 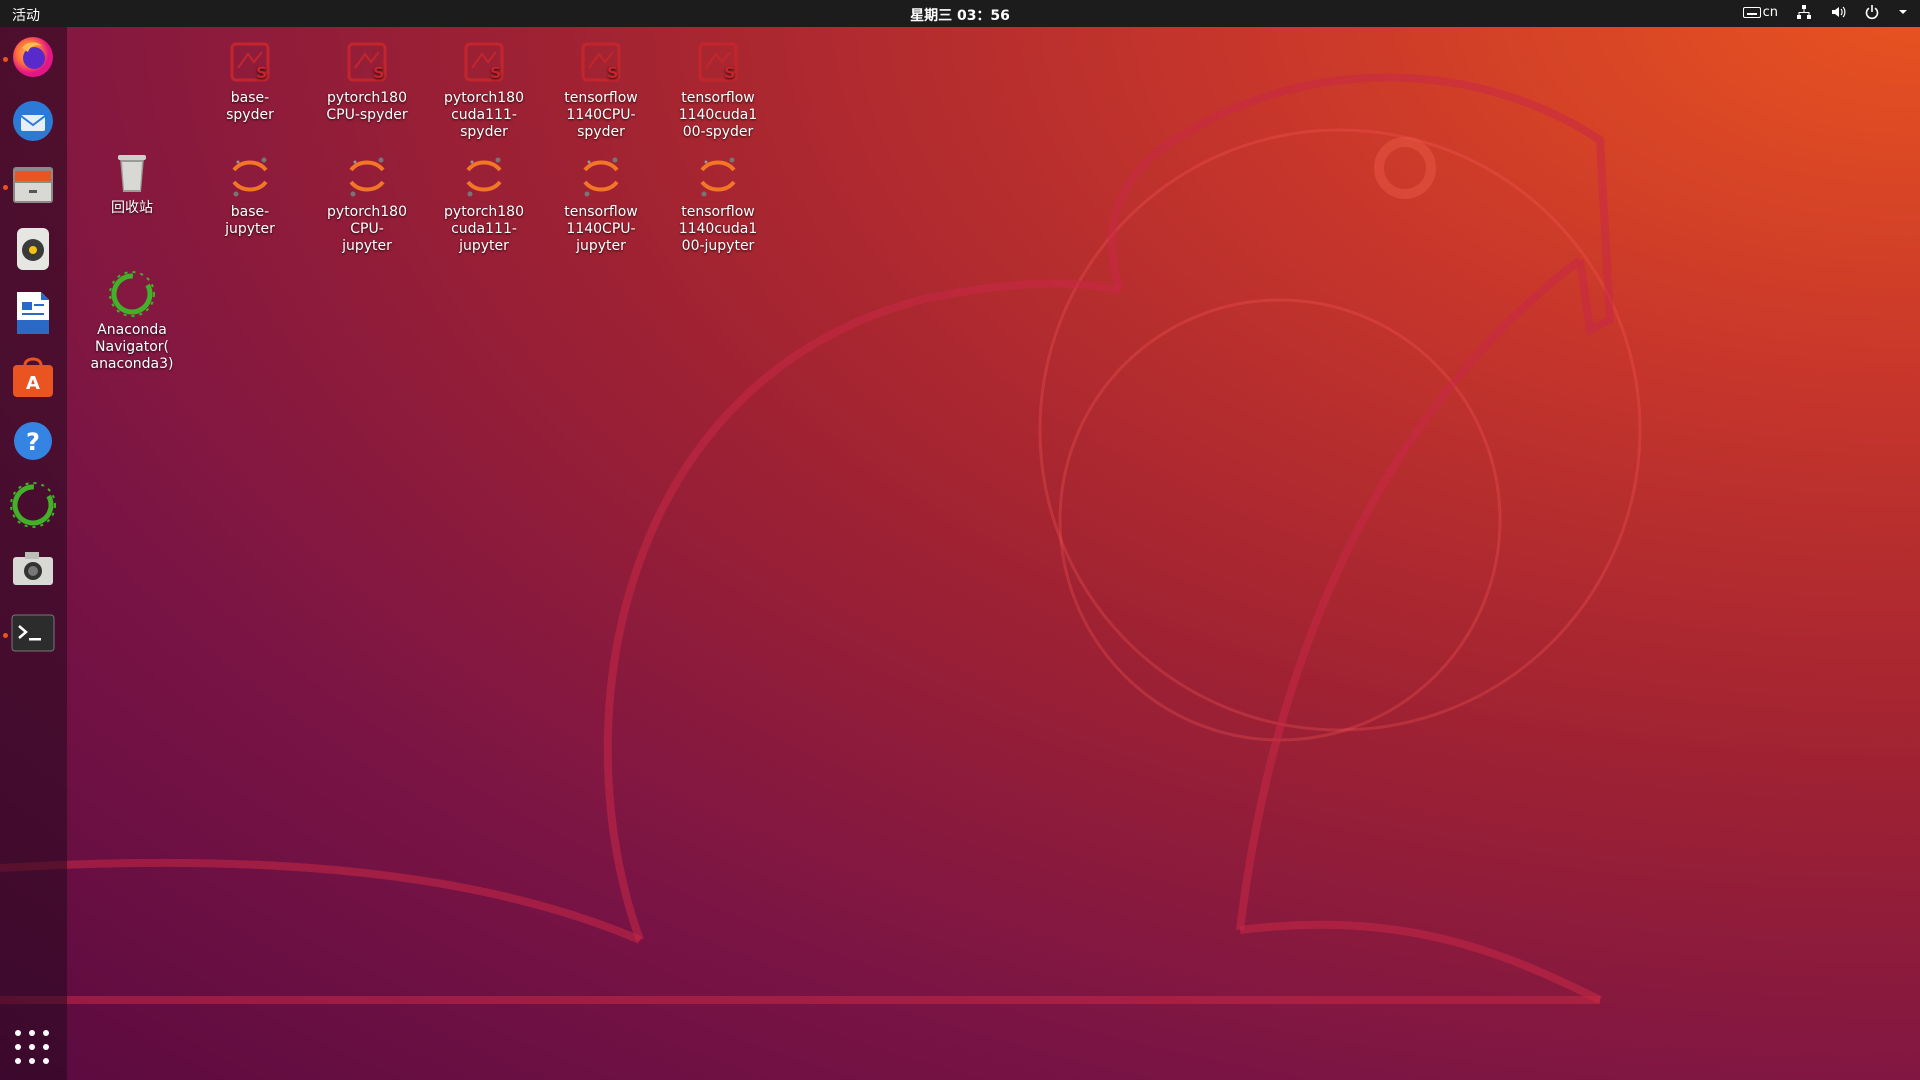 What do you see at coordinates (33, 505) in the screenshot?
I see `anaconda-navigator-icon` at bounding box center [33, 505].